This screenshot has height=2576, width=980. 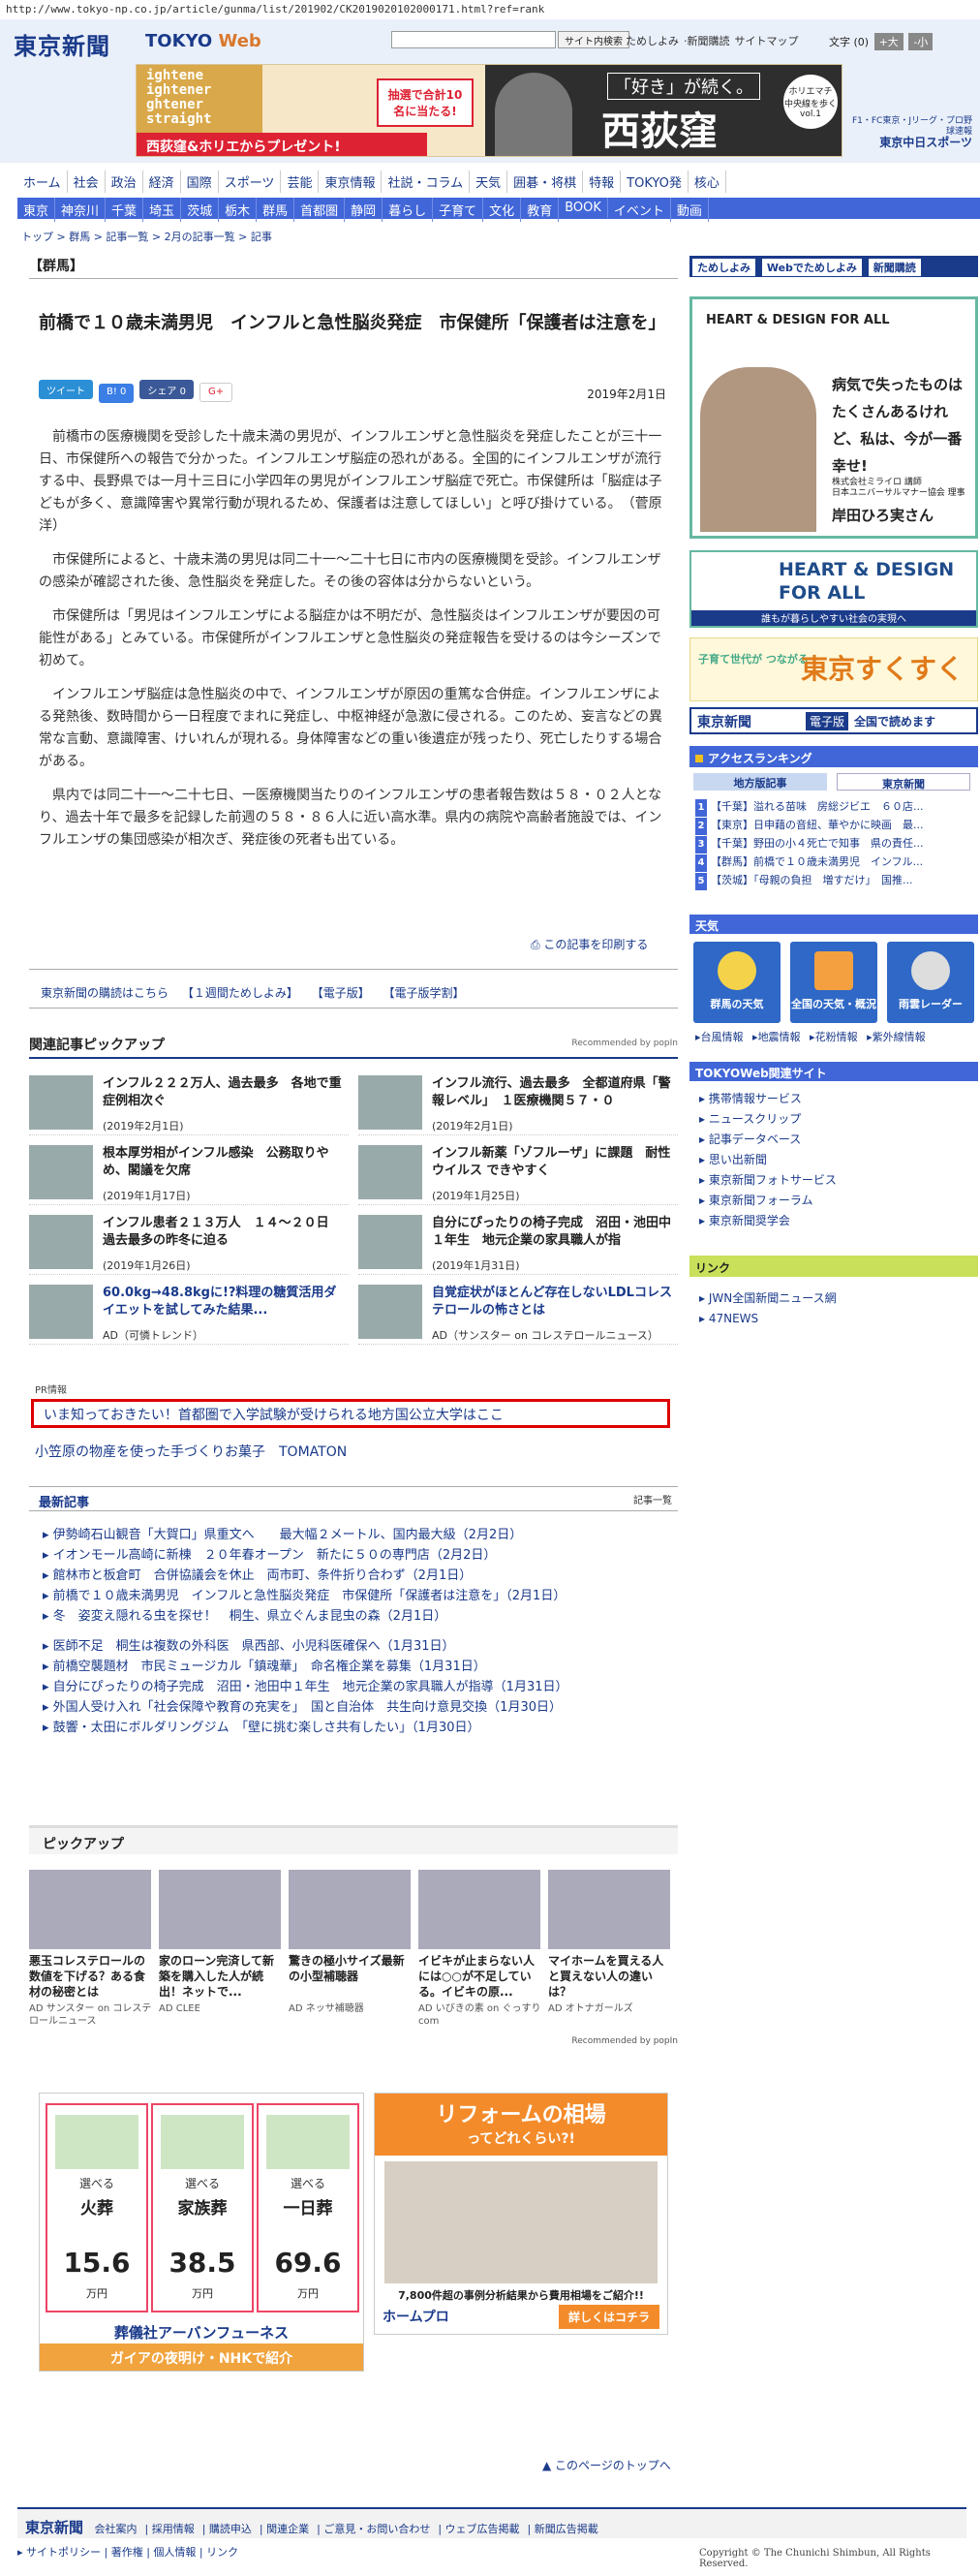 I want to click on print-article-link: ⎙ この記事を印刷する, so click(x=589, y=944).